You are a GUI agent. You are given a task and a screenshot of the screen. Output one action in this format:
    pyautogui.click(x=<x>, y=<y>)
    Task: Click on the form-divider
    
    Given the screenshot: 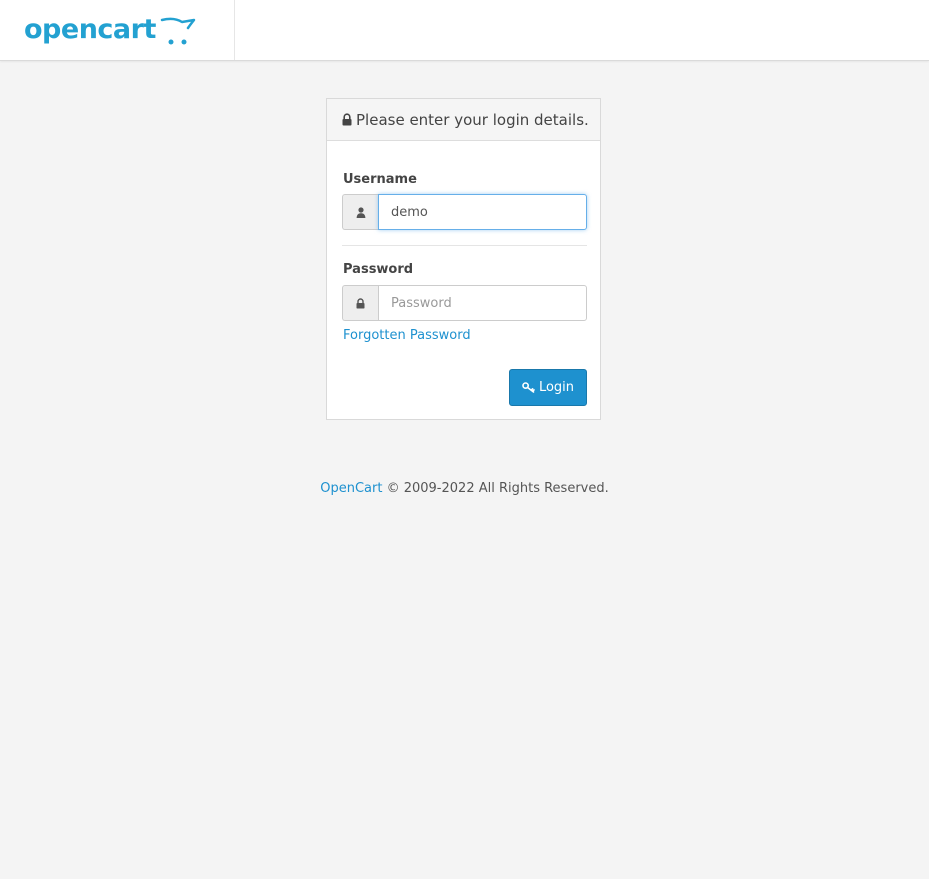 What is the action you would take?
    pyautogui.click(x=464, y=245)
    